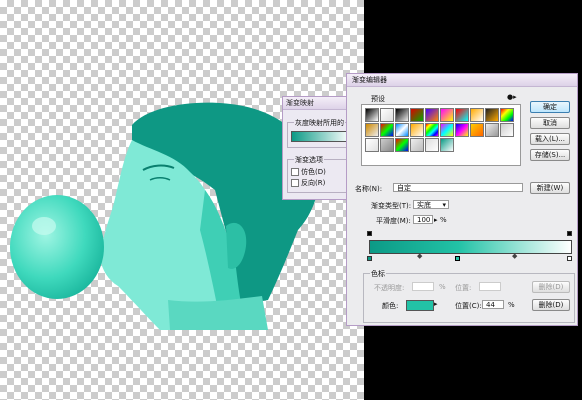 This screenshot has height=400, width=582. I want to click on gradient-map-dialog: 渐变映射 灰度映射所用的 渐变选项 仿色(D) 反向(R), so click(316, 148).